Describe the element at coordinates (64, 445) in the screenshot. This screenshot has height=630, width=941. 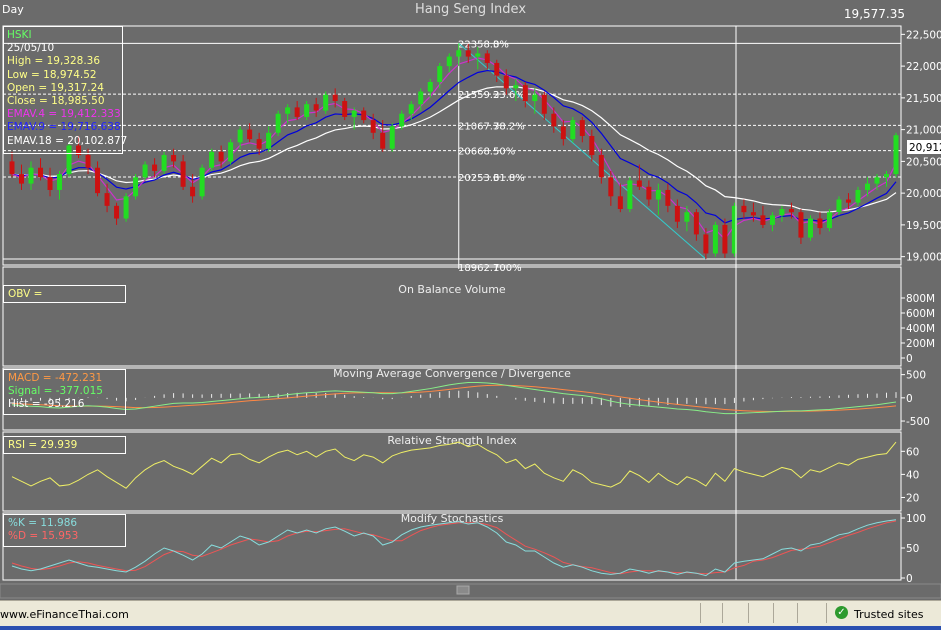
I see `rsi-info-box: RSI = 29.939` at that location.